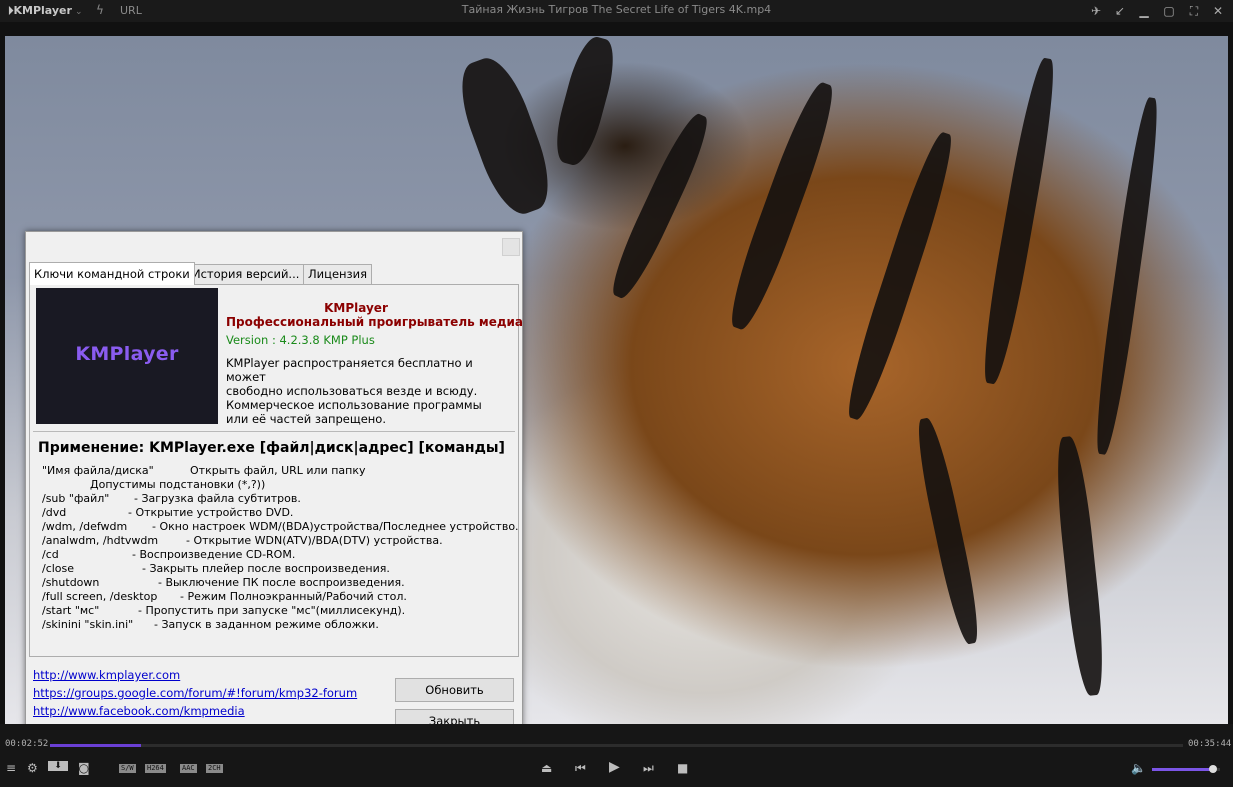  Describe the element at coordinates (266, 568) in the screenshot. I see `command-desc: - Закрыть плейер после воспроизведения.` at that location.